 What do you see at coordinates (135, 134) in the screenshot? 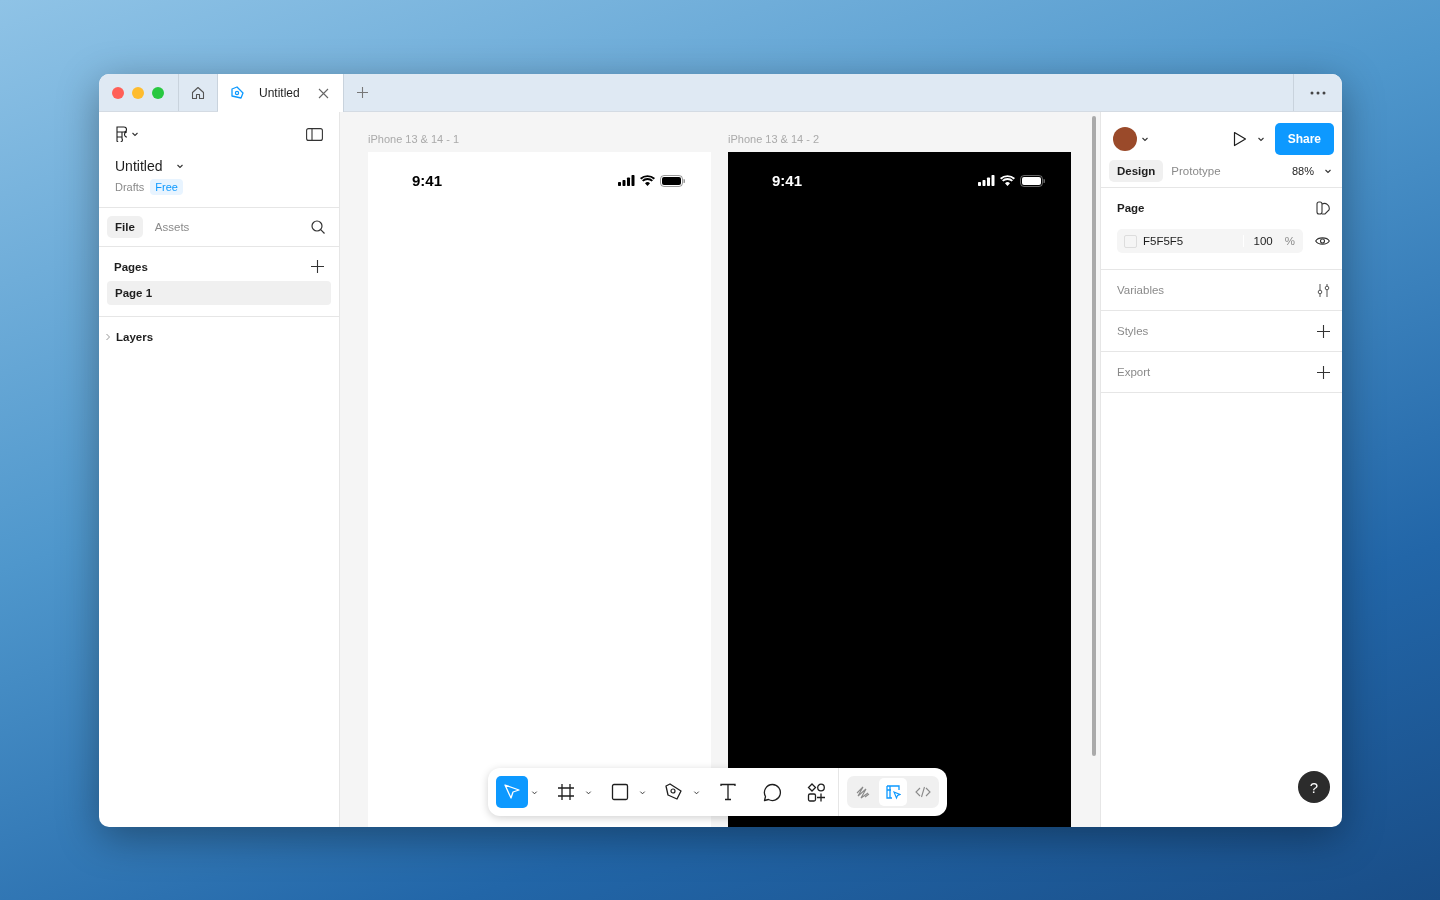
I see `main-menu-chevron-icon` at bounding box center [135, 134].